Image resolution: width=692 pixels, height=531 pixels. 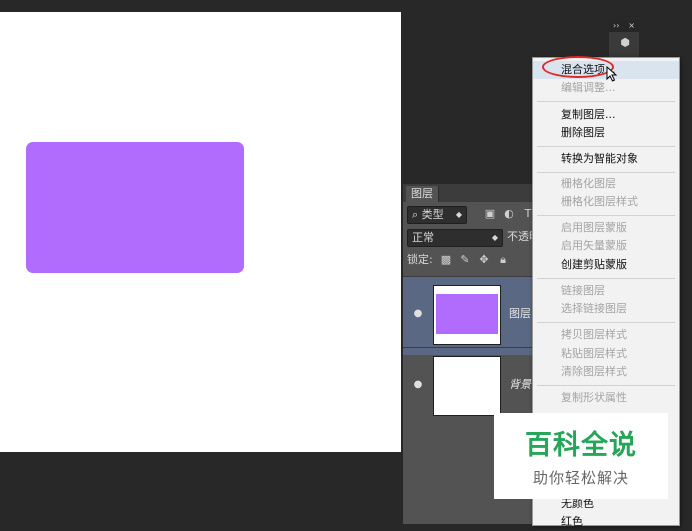 What do you see at coordinates (606, 184) in the screenshot?
I see `menu-item-rasterize-layer: 栅格化图层` at bounding box center [606, 184].